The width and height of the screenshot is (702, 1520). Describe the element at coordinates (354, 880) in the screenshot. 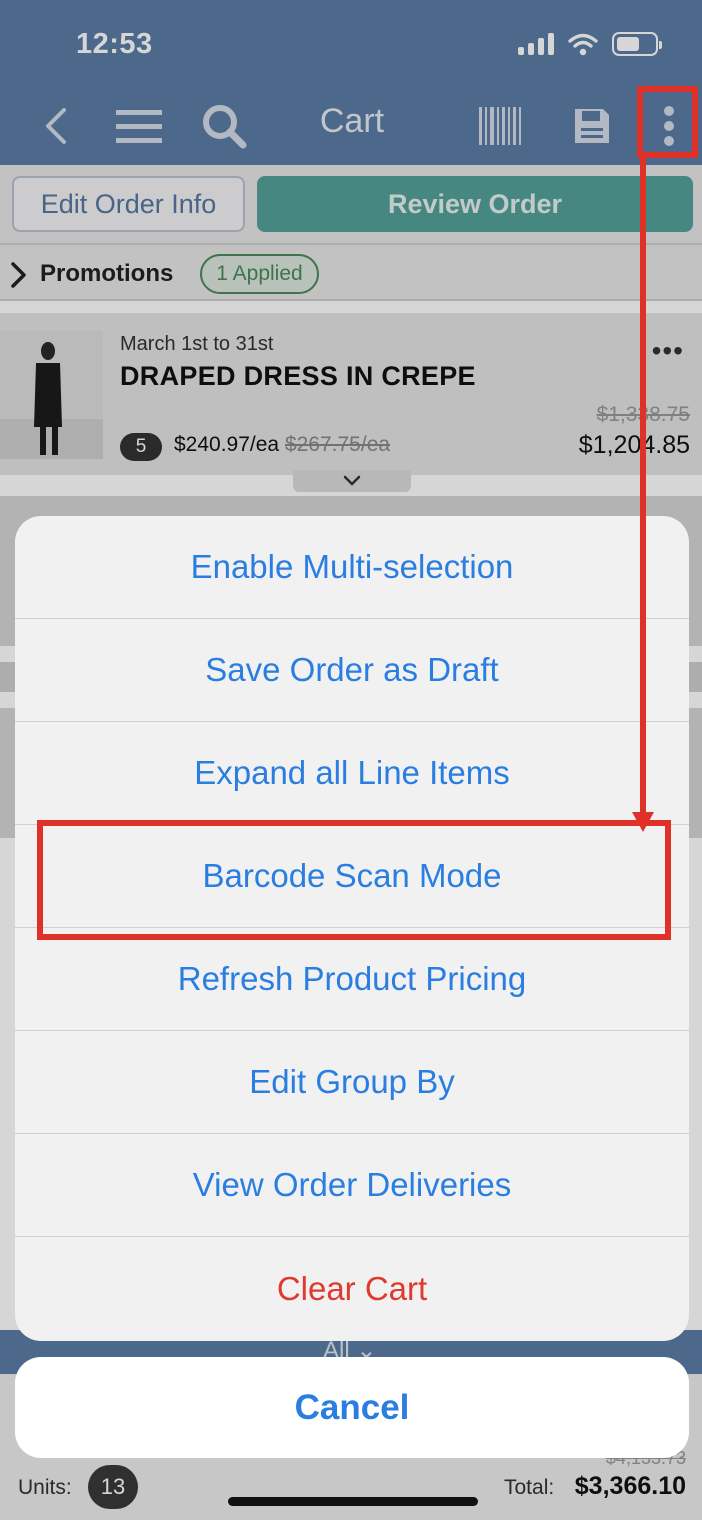

I see `highlight-barcode-scan-mode` at that location.